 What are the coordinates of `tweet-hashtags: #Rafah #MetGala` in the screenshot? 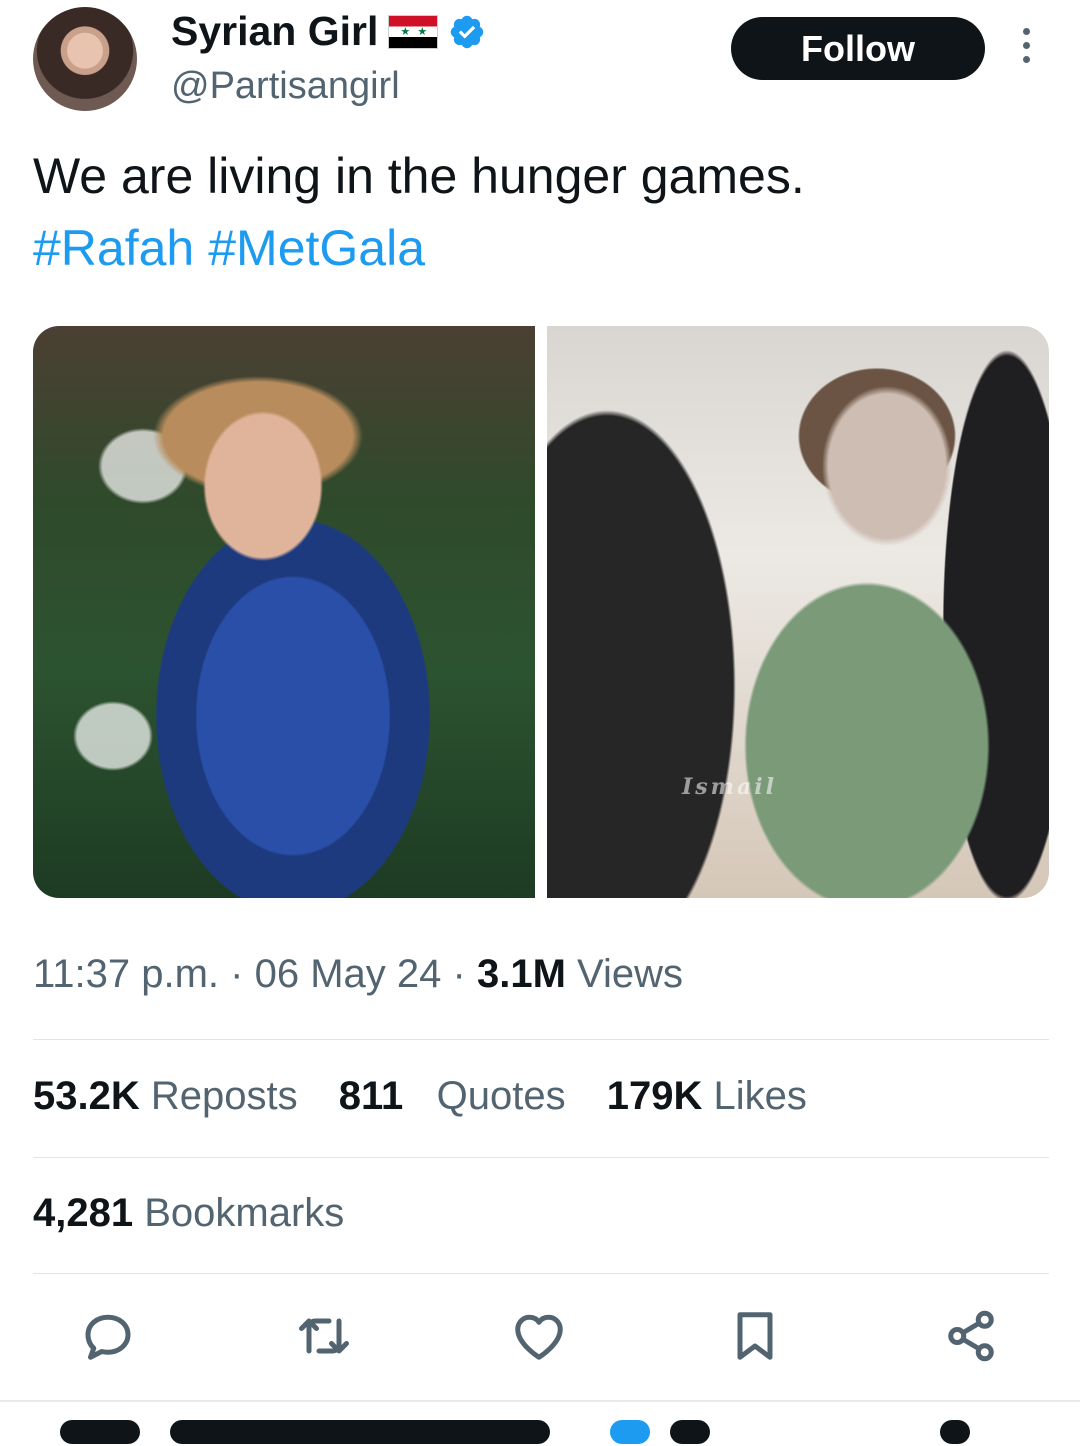 It's located at (236, 248).